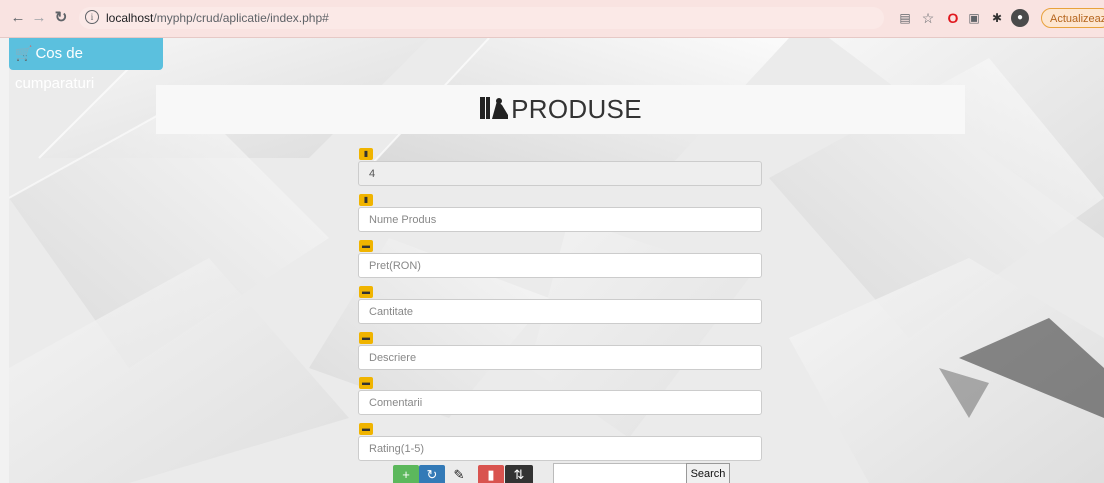  Describe the element at coordinates (953, 18) in the screenshot. I see `opera-icon: O` at that location.